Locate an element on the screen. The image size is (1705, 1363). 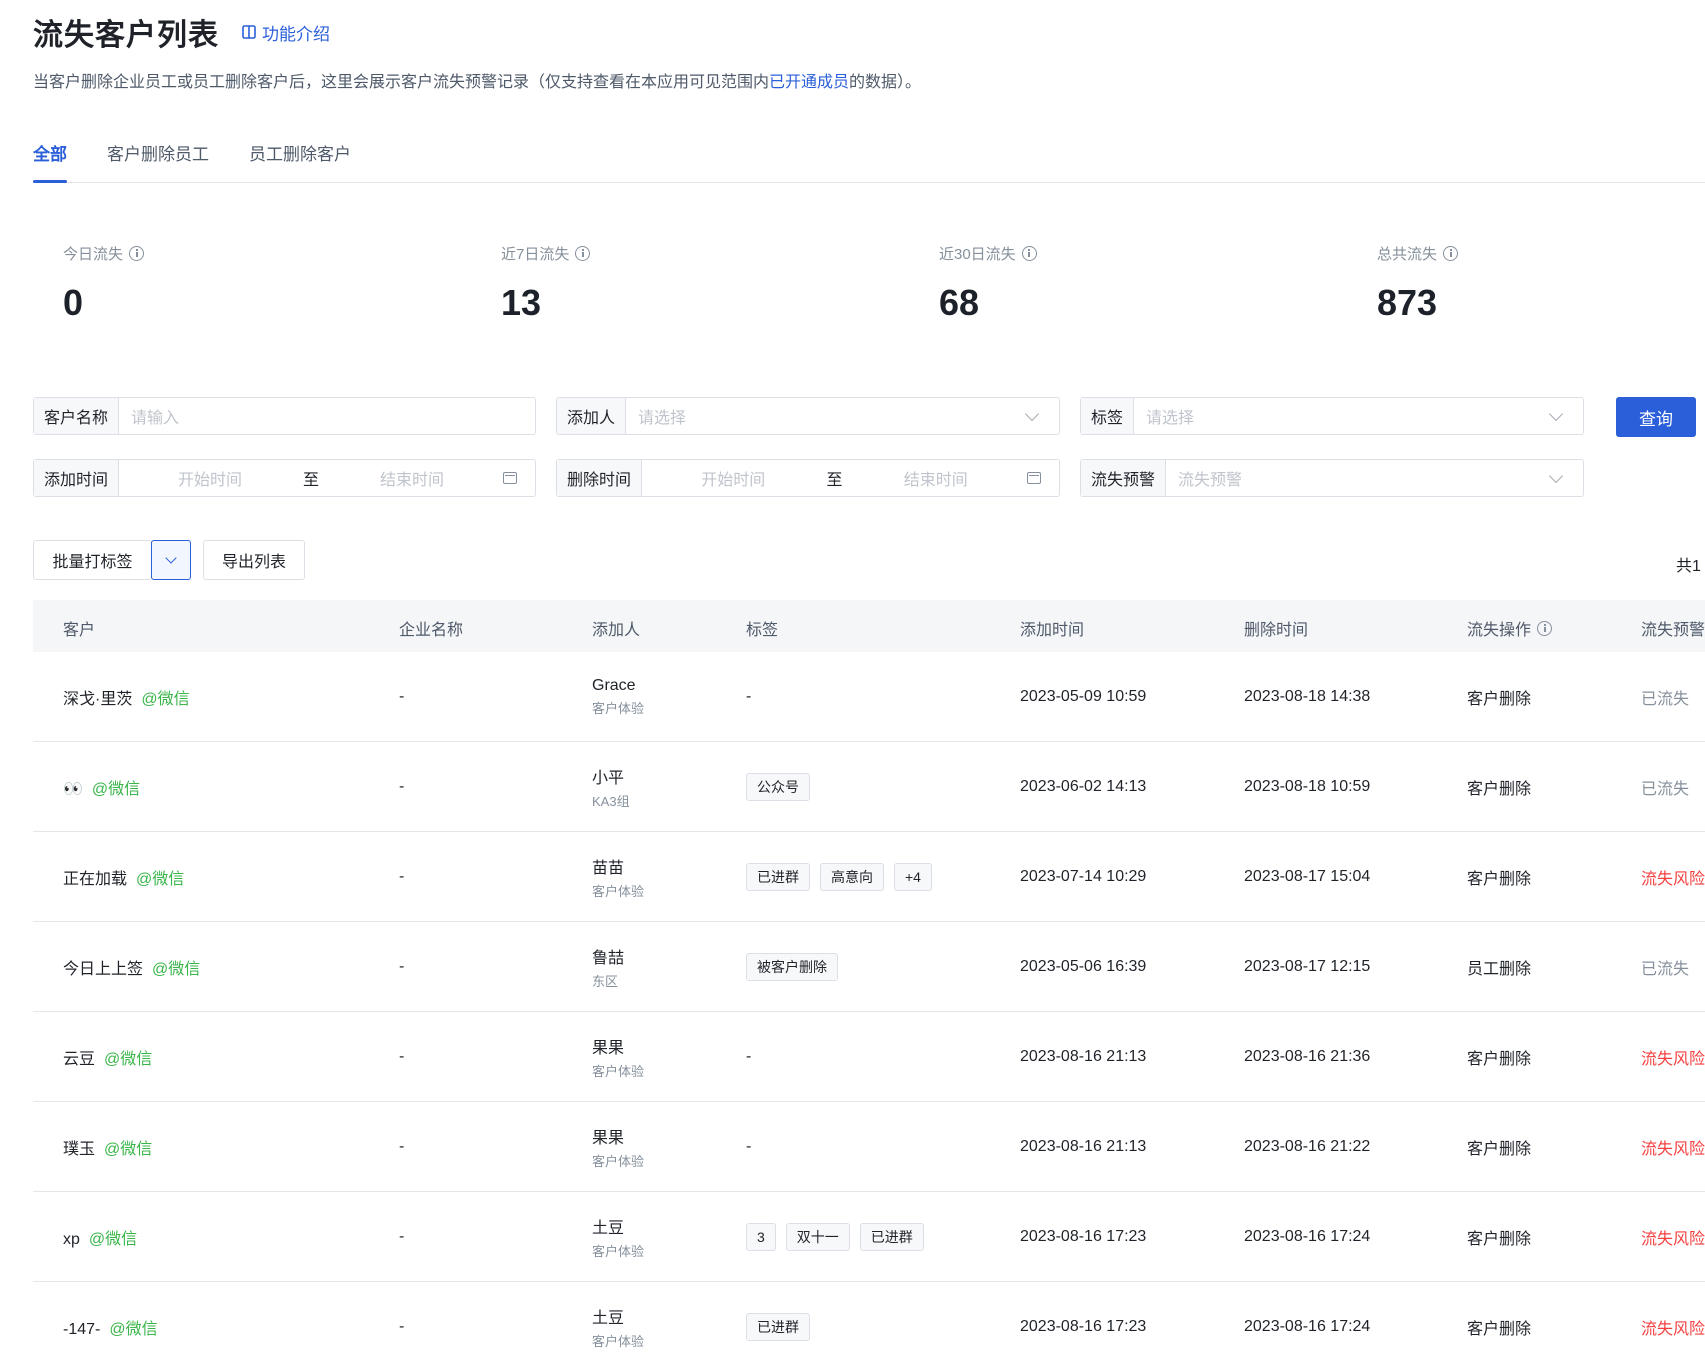
tag-cell: 已进群 高意向 +4 is located at coordinates (844, 876).